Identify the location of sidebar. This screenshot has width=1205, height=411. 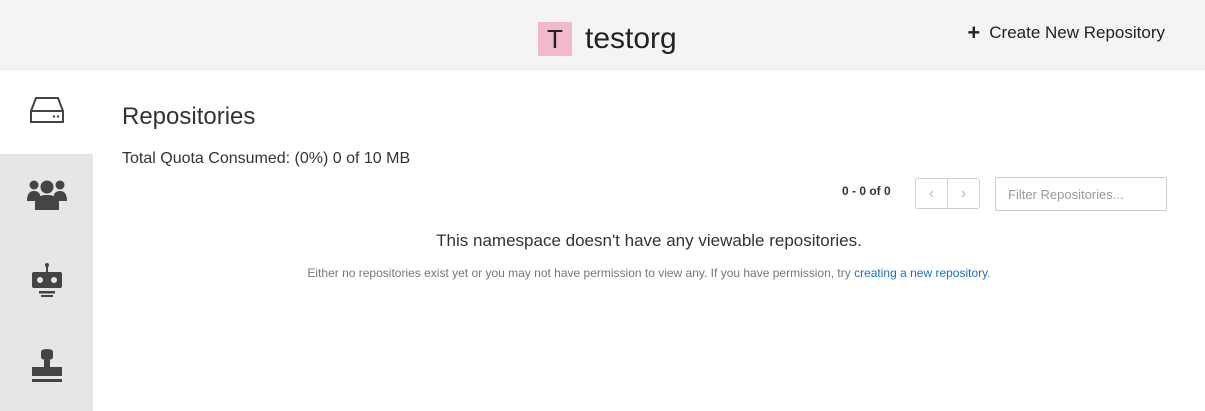
(46, 240).